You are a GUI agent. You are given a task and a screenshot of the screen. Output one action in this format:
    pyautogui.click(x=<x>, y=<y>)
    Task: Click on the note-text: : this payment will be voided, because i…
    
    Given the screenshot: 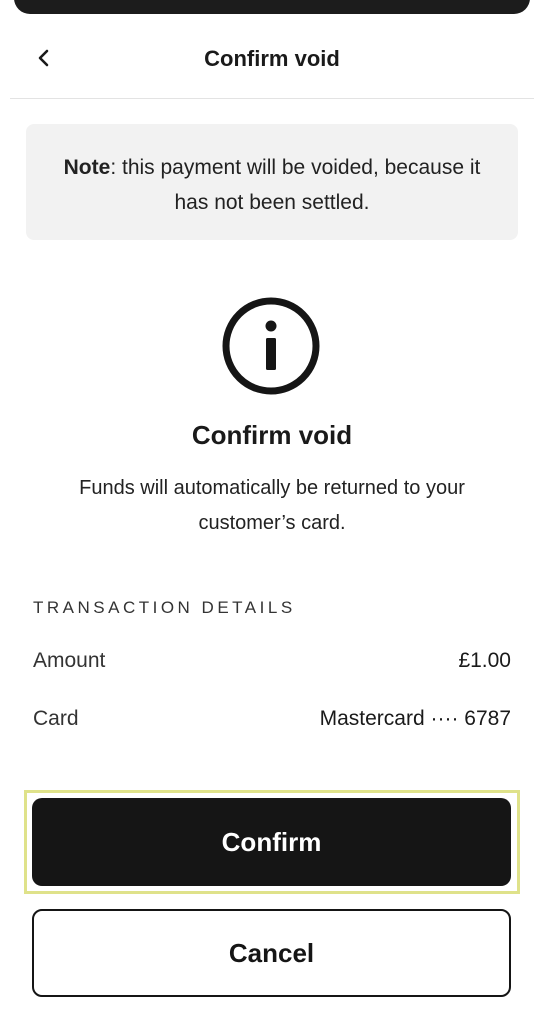 What is the action you would take?
    pyautogui.click(x=295, y=185)
    